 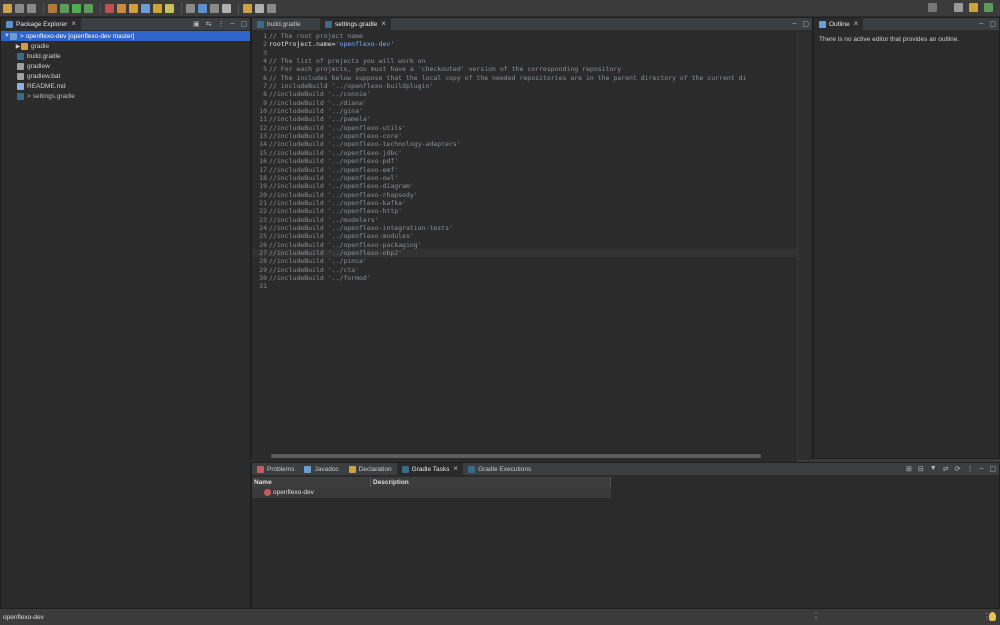 What do you see at coordinates (41, 24) in the screenshot?
I see `tab-package-explorer: Package Explorer ×` at bounding box center [41, 24].